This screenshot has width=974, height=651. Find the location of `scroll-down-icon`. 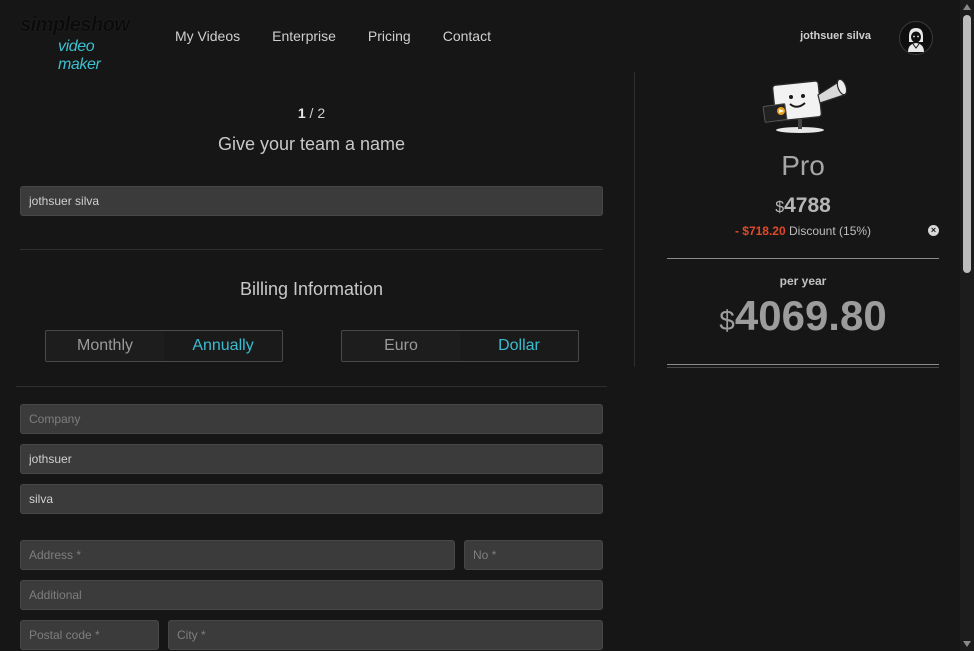

scroll-down-icon is located at coordinates (967, 644).